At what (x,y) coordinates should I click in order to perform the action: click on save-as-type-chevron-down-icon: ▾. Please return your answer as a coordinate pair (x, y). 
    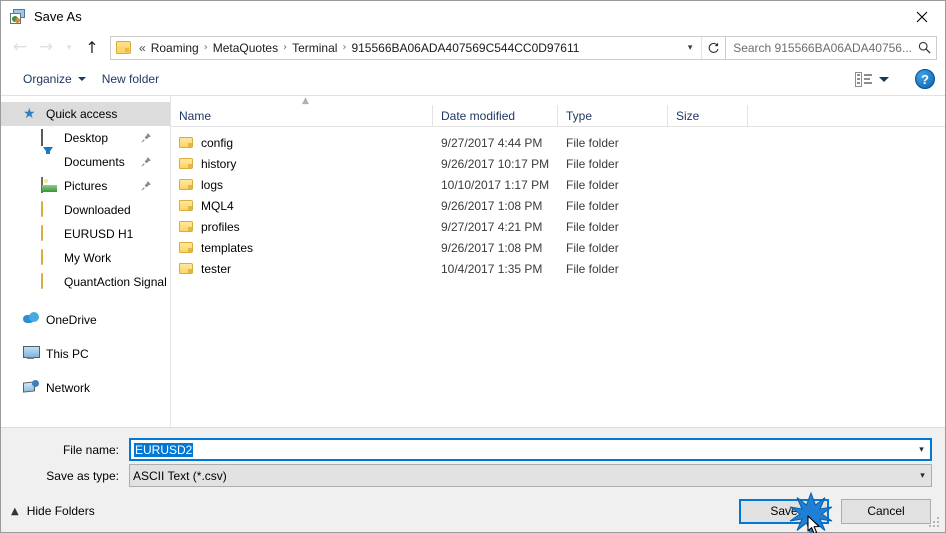
    Looking at the image, I should click on (922, 475).